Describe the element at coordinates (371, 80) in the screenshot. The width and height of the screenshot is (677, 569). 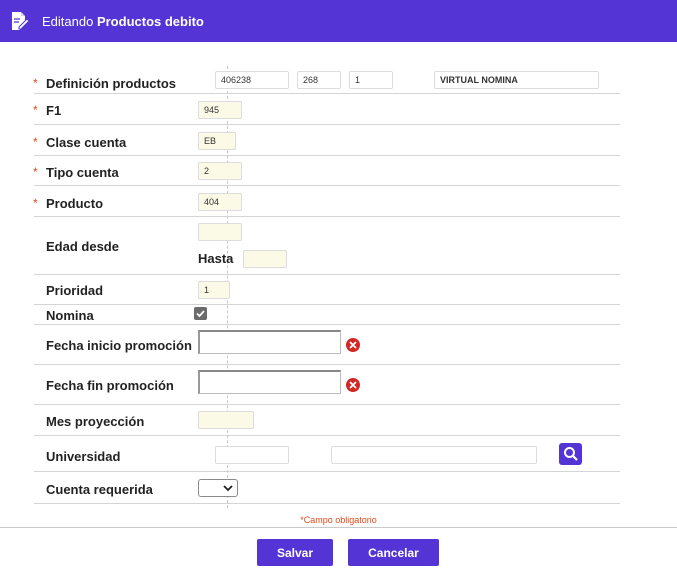
I see `definicion-seq-input: 1` at that location.